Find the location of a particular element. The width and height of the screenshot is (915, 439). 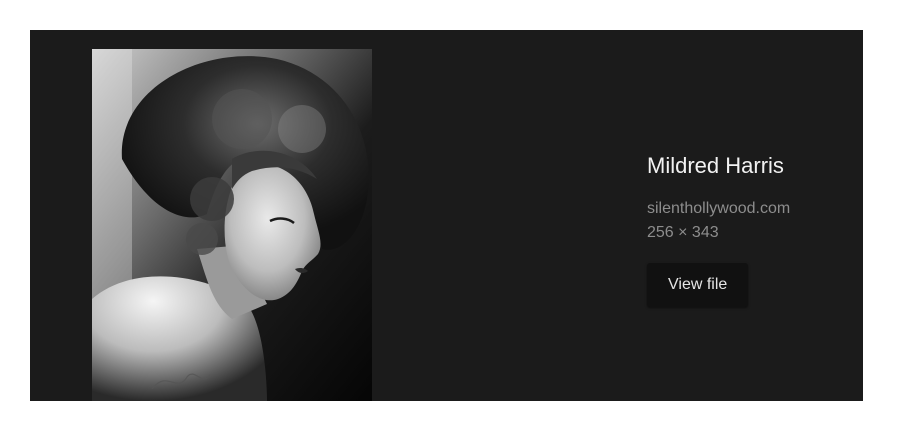

image-title: Mildred Harris is located at coordinates (715, 165).